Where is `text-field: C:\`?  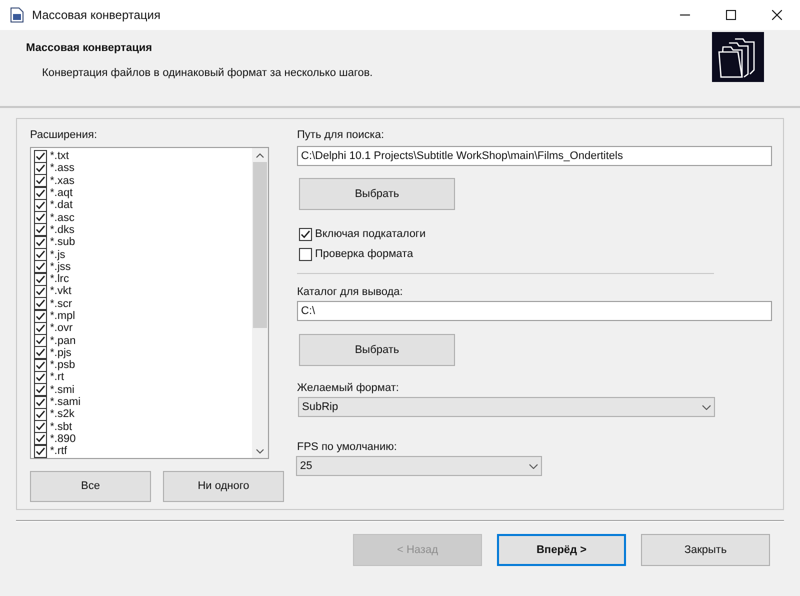 text-field: C:\ is located at coordinates (534, 311).